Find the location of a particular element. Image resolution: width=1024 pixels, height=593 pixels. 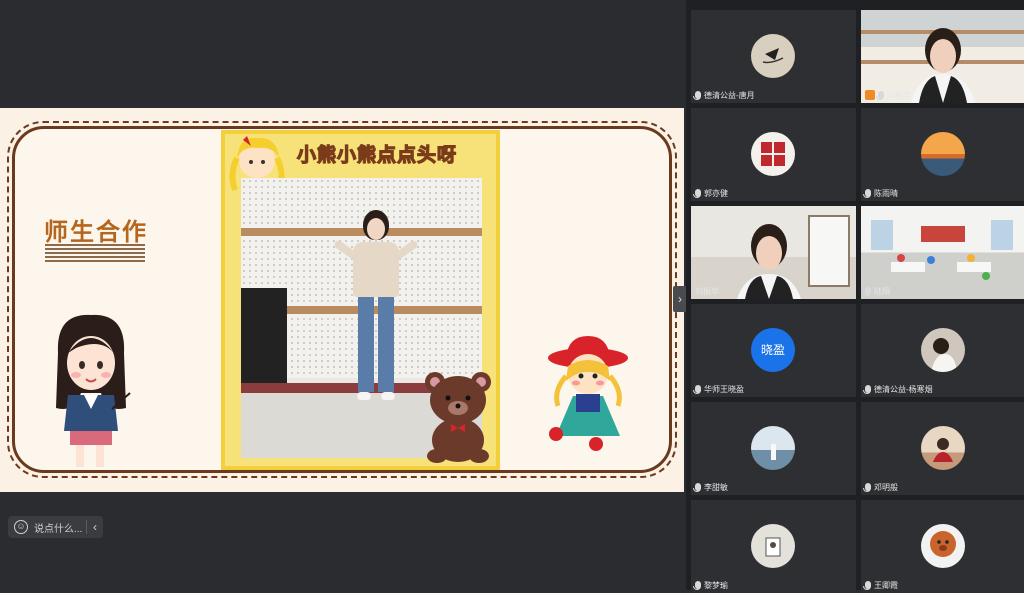

participant-name-tag: 陆翔 is located at coordinates (876, 291).